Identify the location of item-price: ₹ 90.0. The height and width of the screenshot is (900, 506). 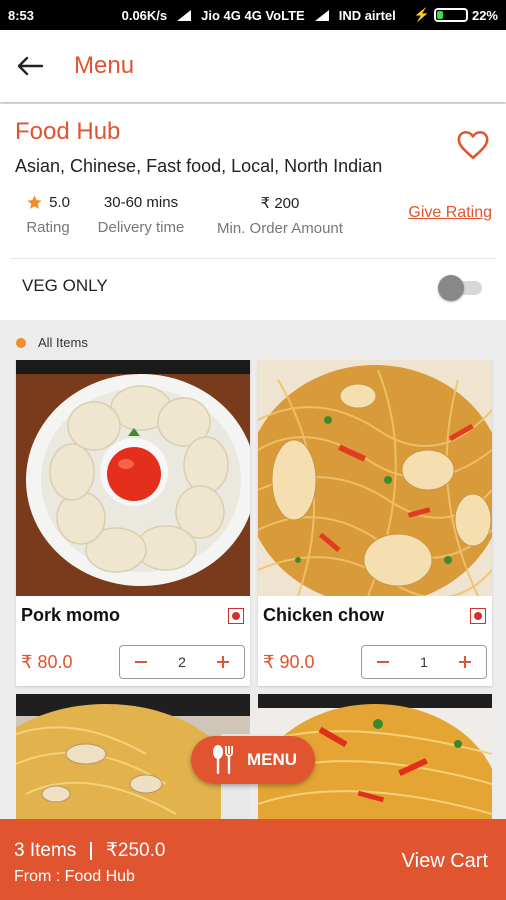
(289, 662).